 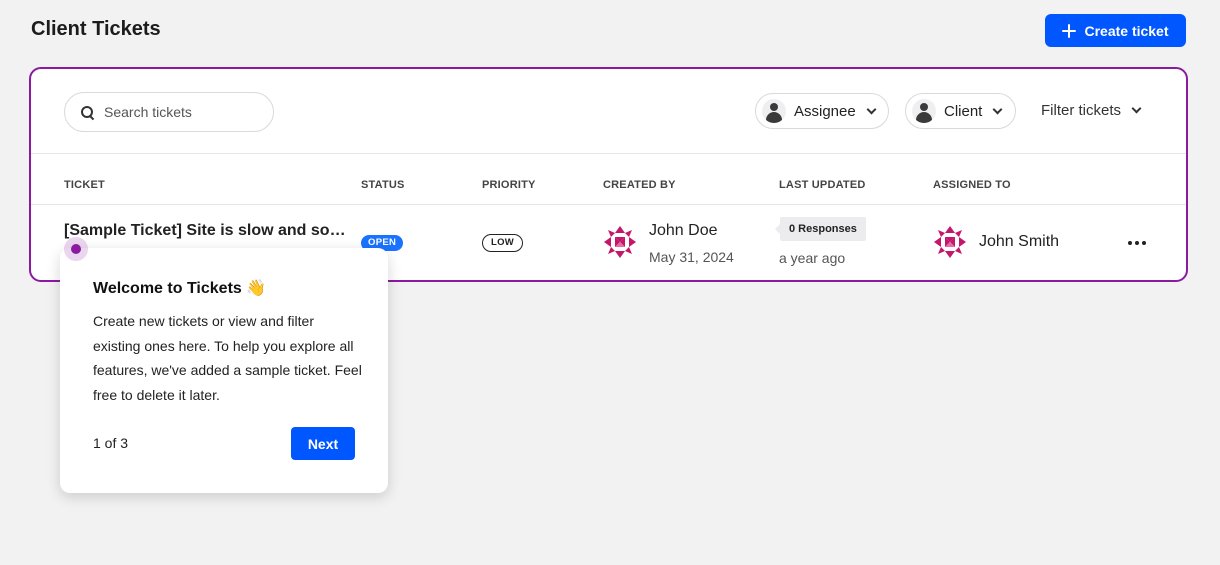 I want to click on assignee-filter: Assignee, so click(x=822, y=111).